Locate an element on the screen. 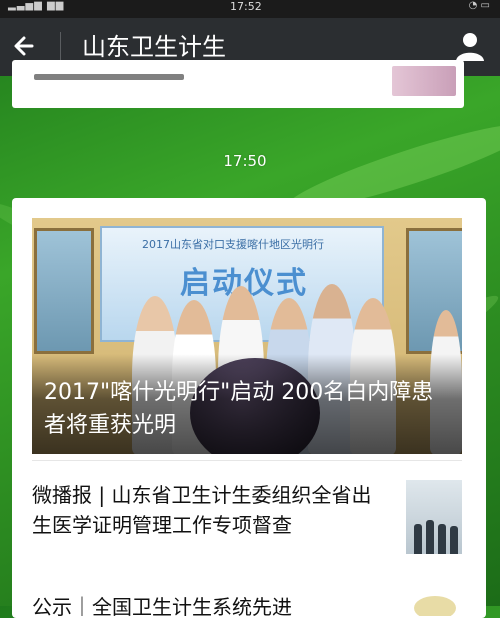  article-title: 公示｜全国卫生计生系统先进 is located at coordinates (162, 605).